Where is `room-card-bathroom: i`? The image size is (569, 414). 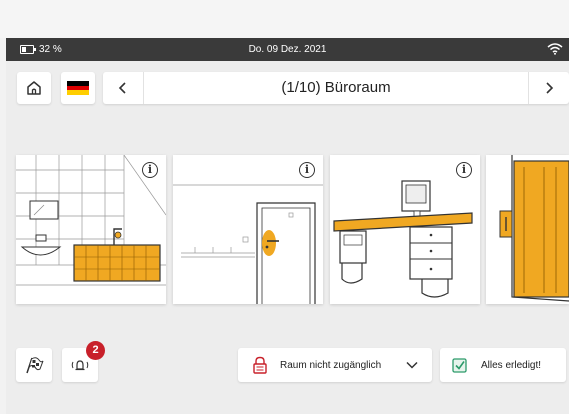 room-card-bathroom: i is located at coordinates (91, 229).